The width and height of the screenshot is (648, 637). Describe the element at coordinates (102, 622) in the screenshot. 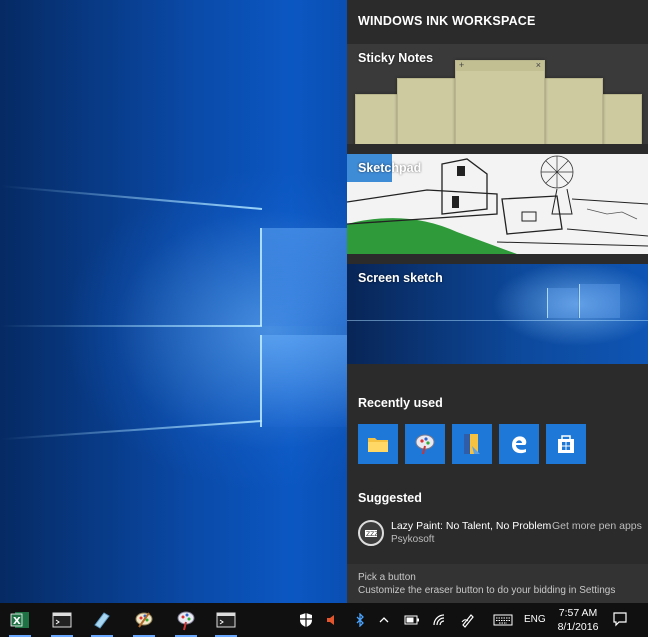

I see `notes-icon` at that location.